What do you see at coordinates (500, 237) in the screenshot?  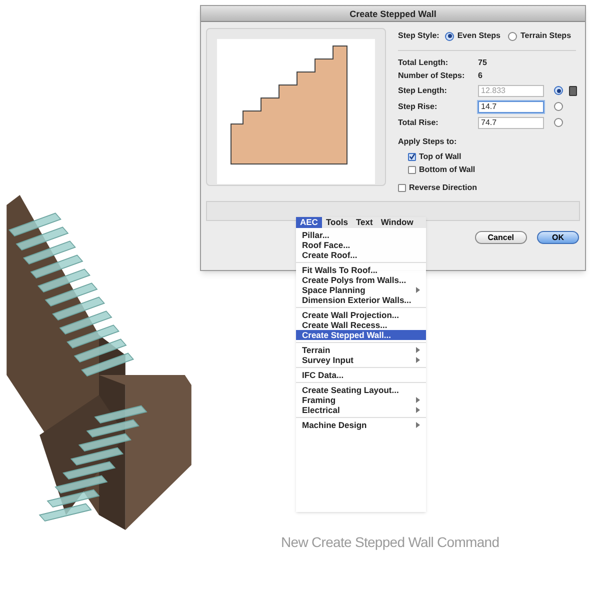 I see `dialog-button: Cancel` at bounding box center [500, 237].